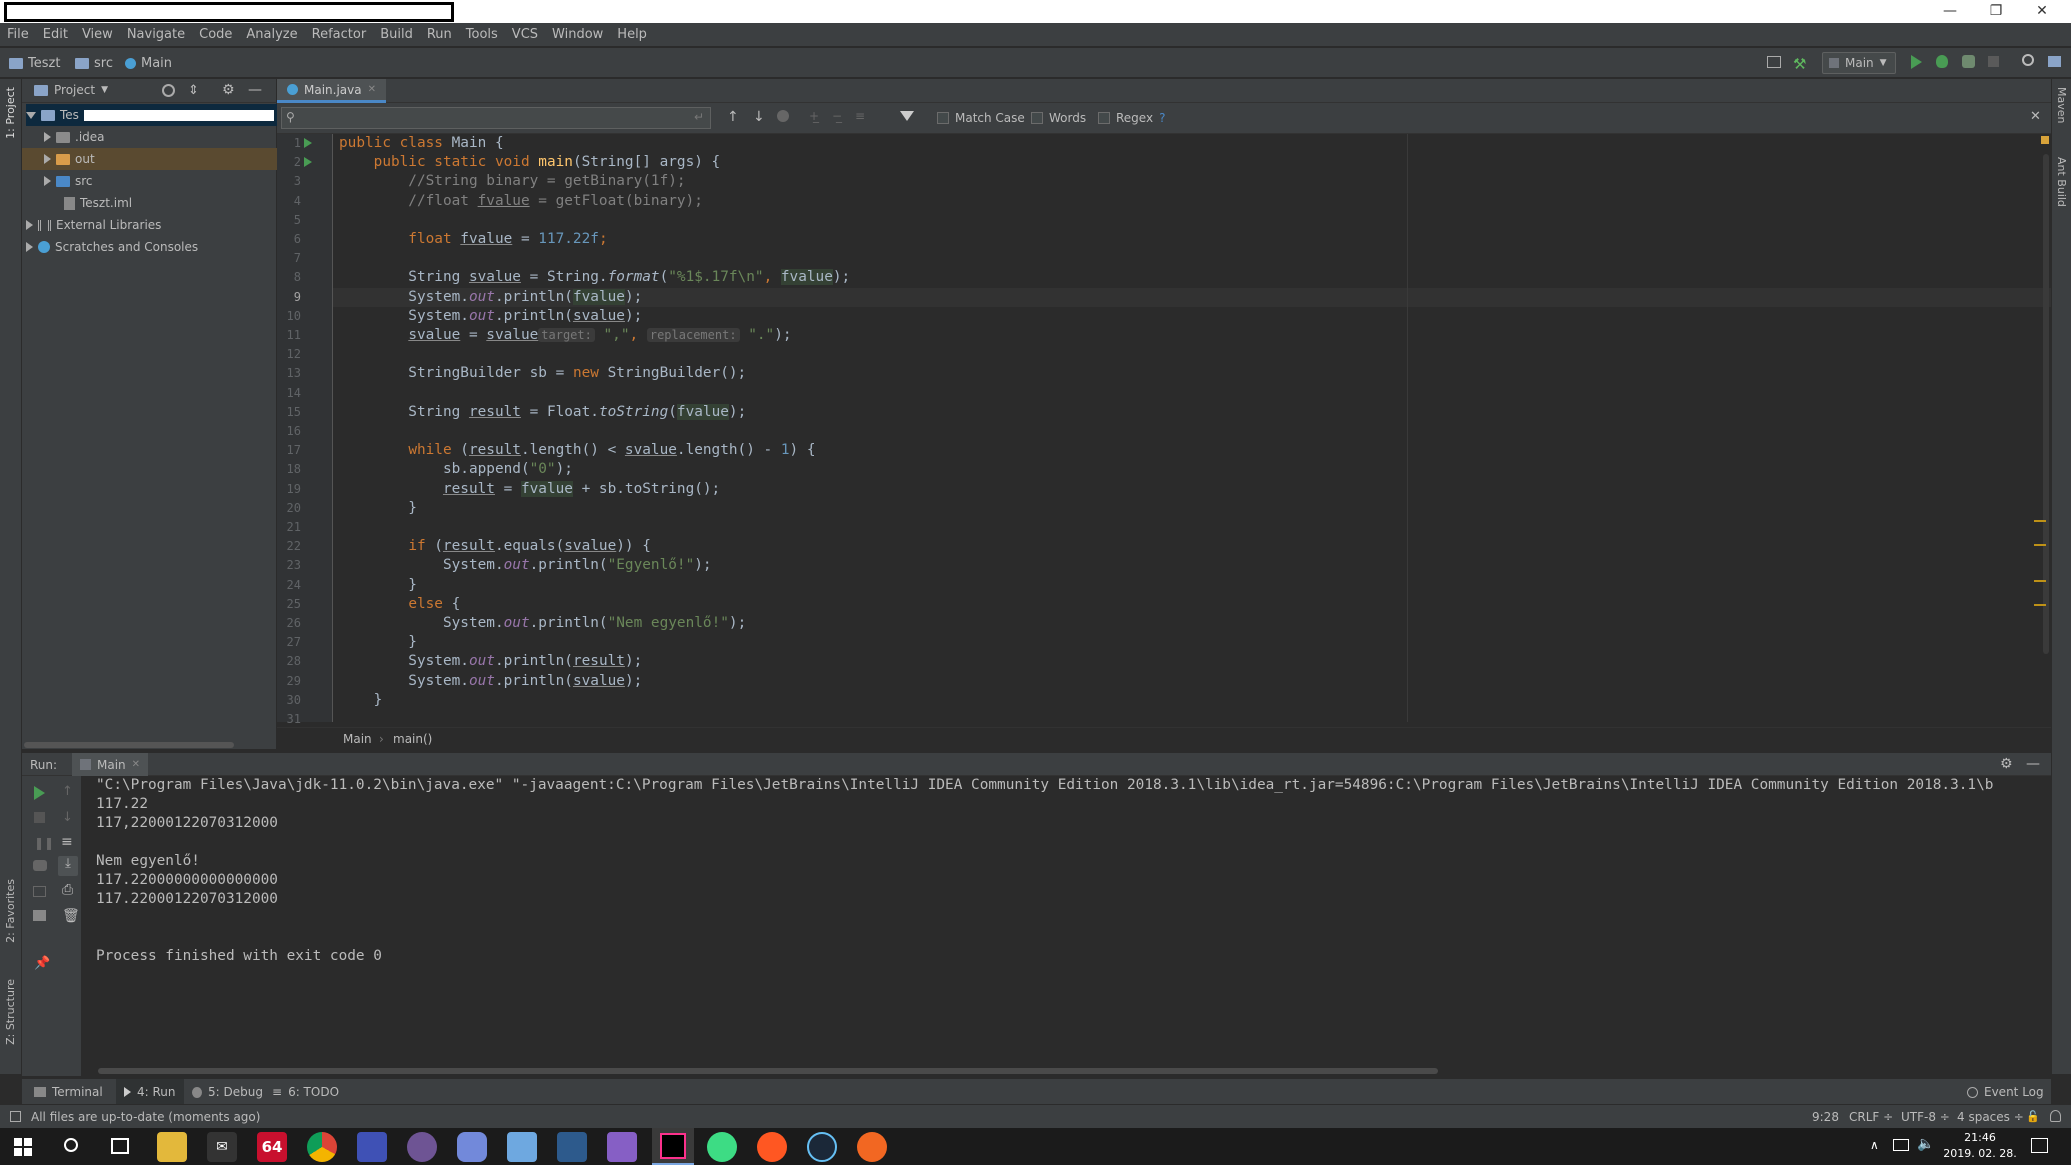 The image size is (2071, 1165). What do you see at coordinates (2033, 1116) in the screenshot?
I see `lock-icon: 🔓` at bounding box center [2033, 1116].